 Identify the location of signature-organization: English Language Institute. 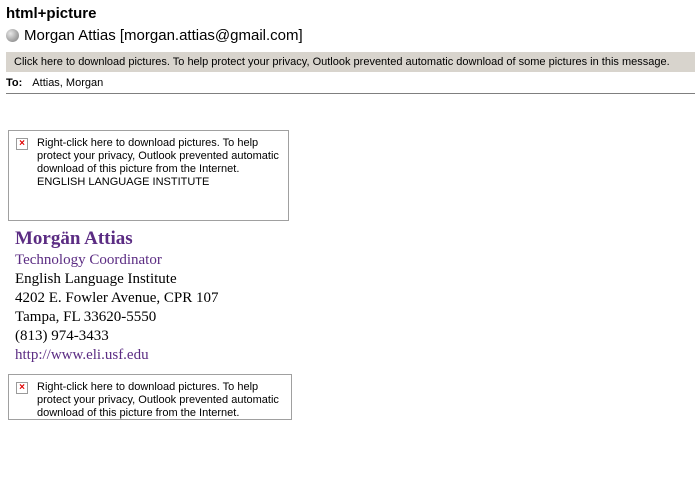
(96, 279).